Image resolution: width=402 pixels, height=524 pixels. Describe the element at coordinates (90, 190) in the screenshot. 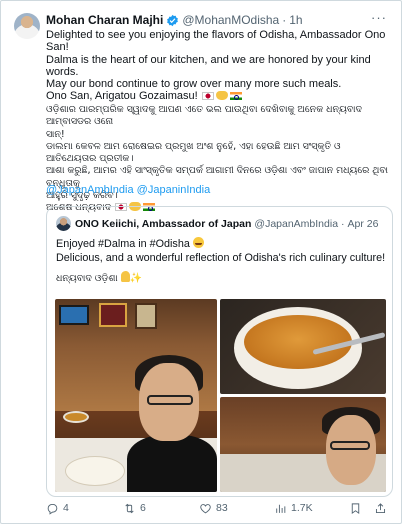

I see `mention-link: @JapanAmbIndia` at that location.